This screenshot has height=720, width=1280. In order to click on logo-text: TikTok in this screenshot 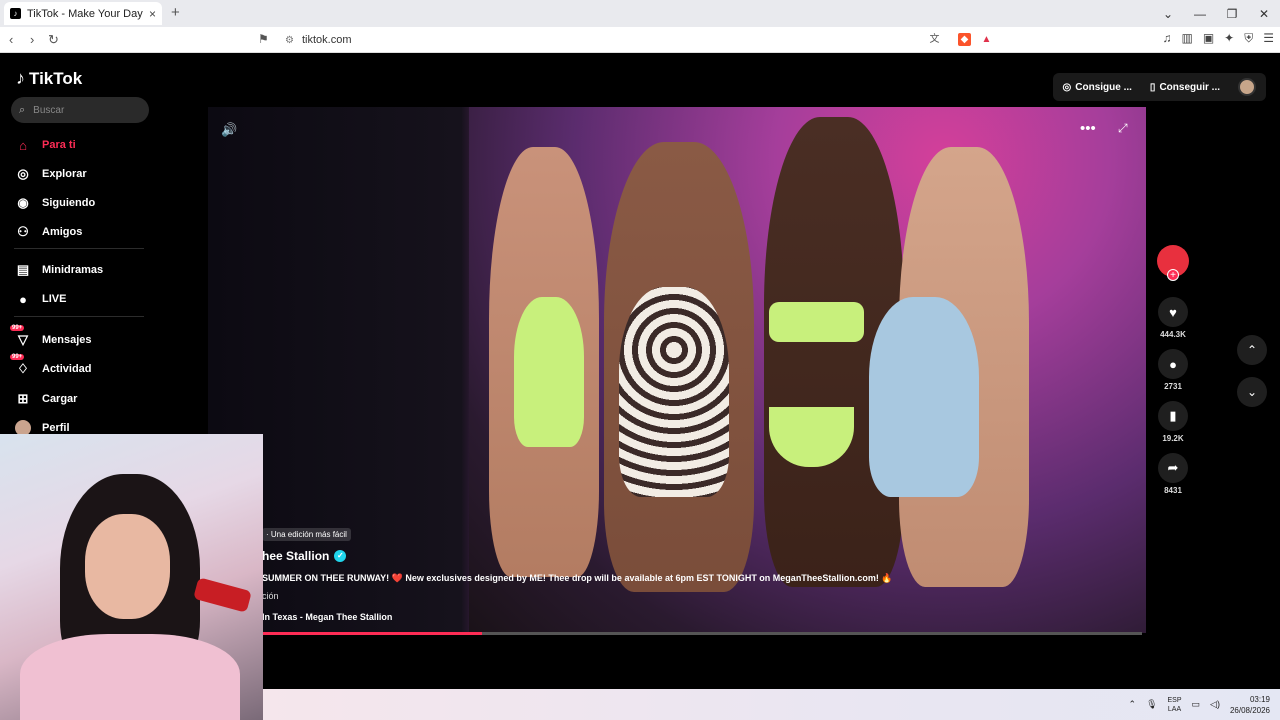, I will do `click(56, 78)`.